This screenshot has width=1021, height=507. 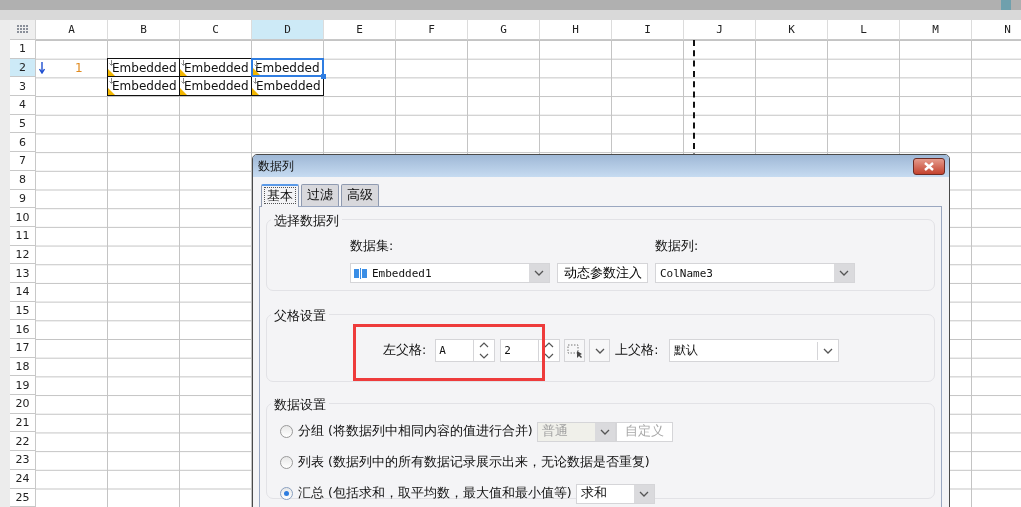 What do you see at coordinates (23, 404) in the screenshot?
I see `row-header: 20` at bounding box center [23, 404].